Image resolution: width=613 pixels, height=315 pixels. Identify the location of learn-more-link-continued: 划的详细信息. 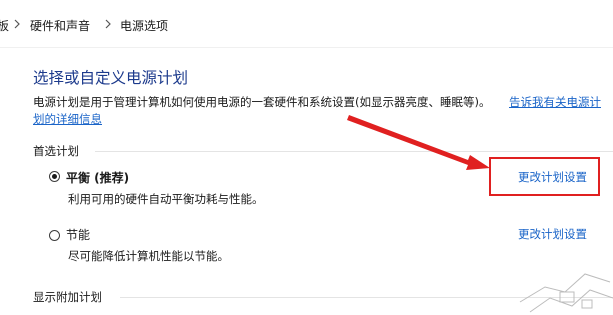
(67, 119).